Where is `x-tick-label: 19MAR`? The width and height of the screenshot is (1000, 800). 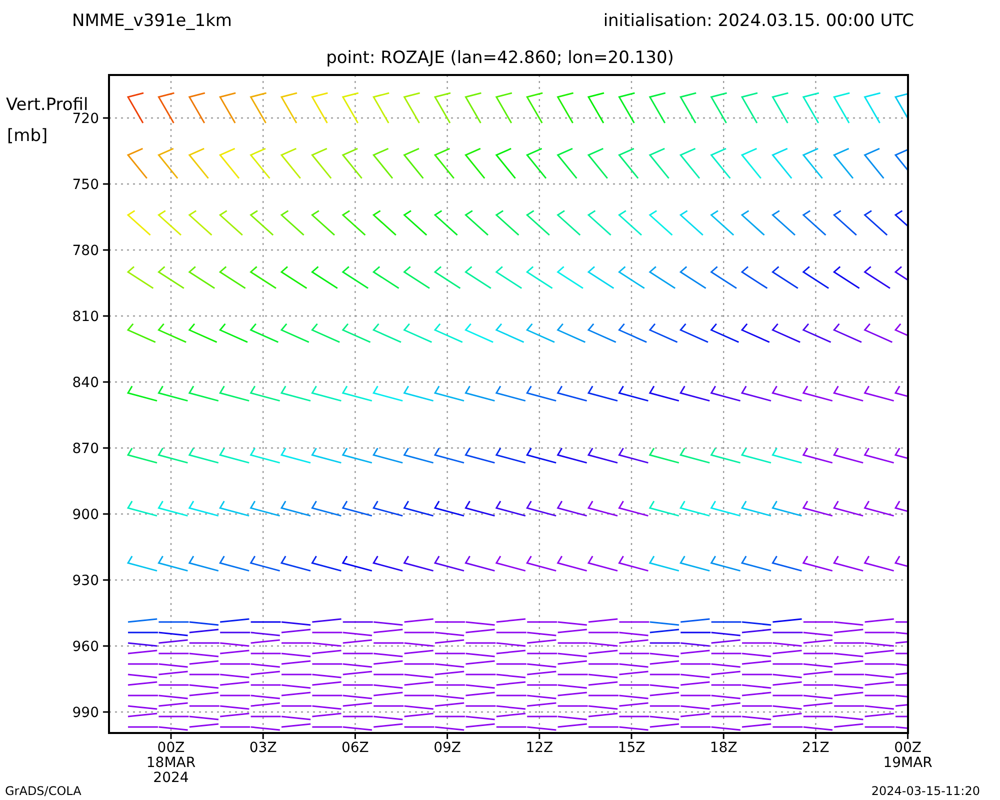
x-tick-label: 19MAR is located at coordinates (907, 763).